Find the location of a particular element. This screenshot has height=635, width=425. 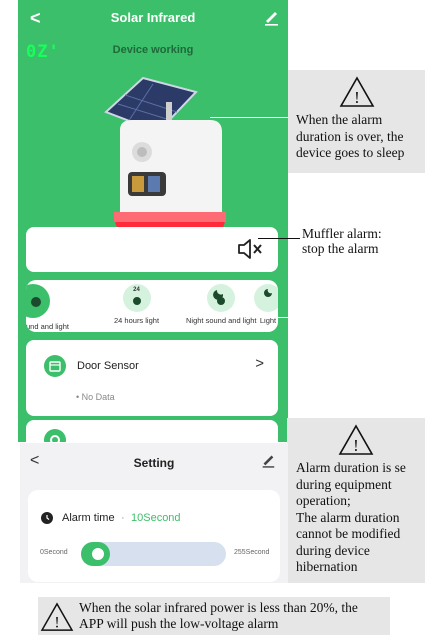

light-icon is located at coordinates (266, 298).